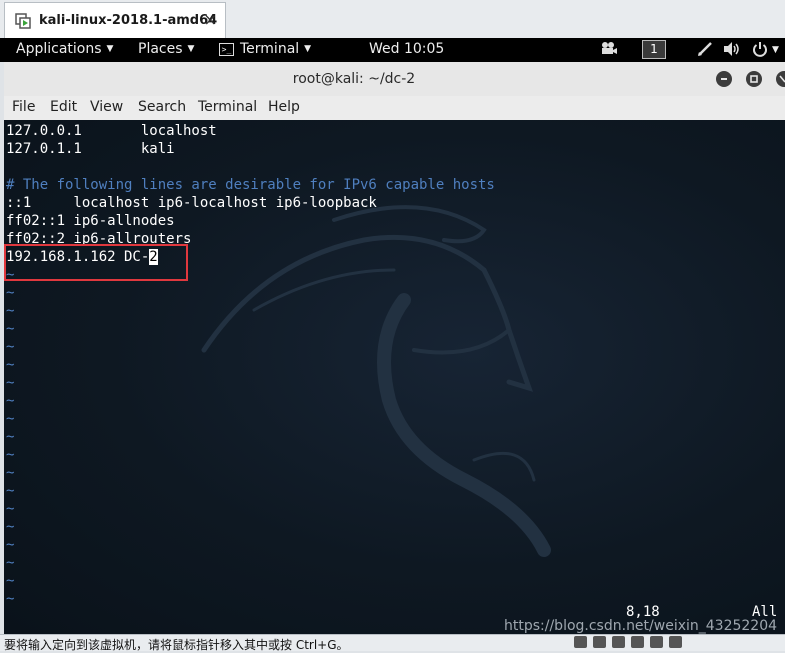  Describe the element at coordinates (609, 50) in the screenshot. I see `video-icon` at that location.